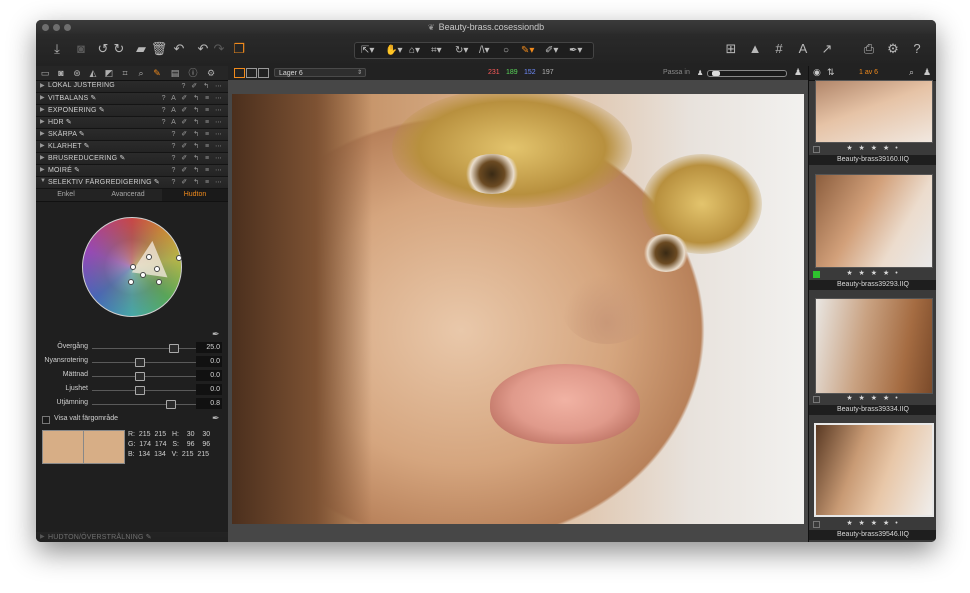 This screenshot has width=970, height=593. I want to click on show-range-checkbox, so click(46, 420).